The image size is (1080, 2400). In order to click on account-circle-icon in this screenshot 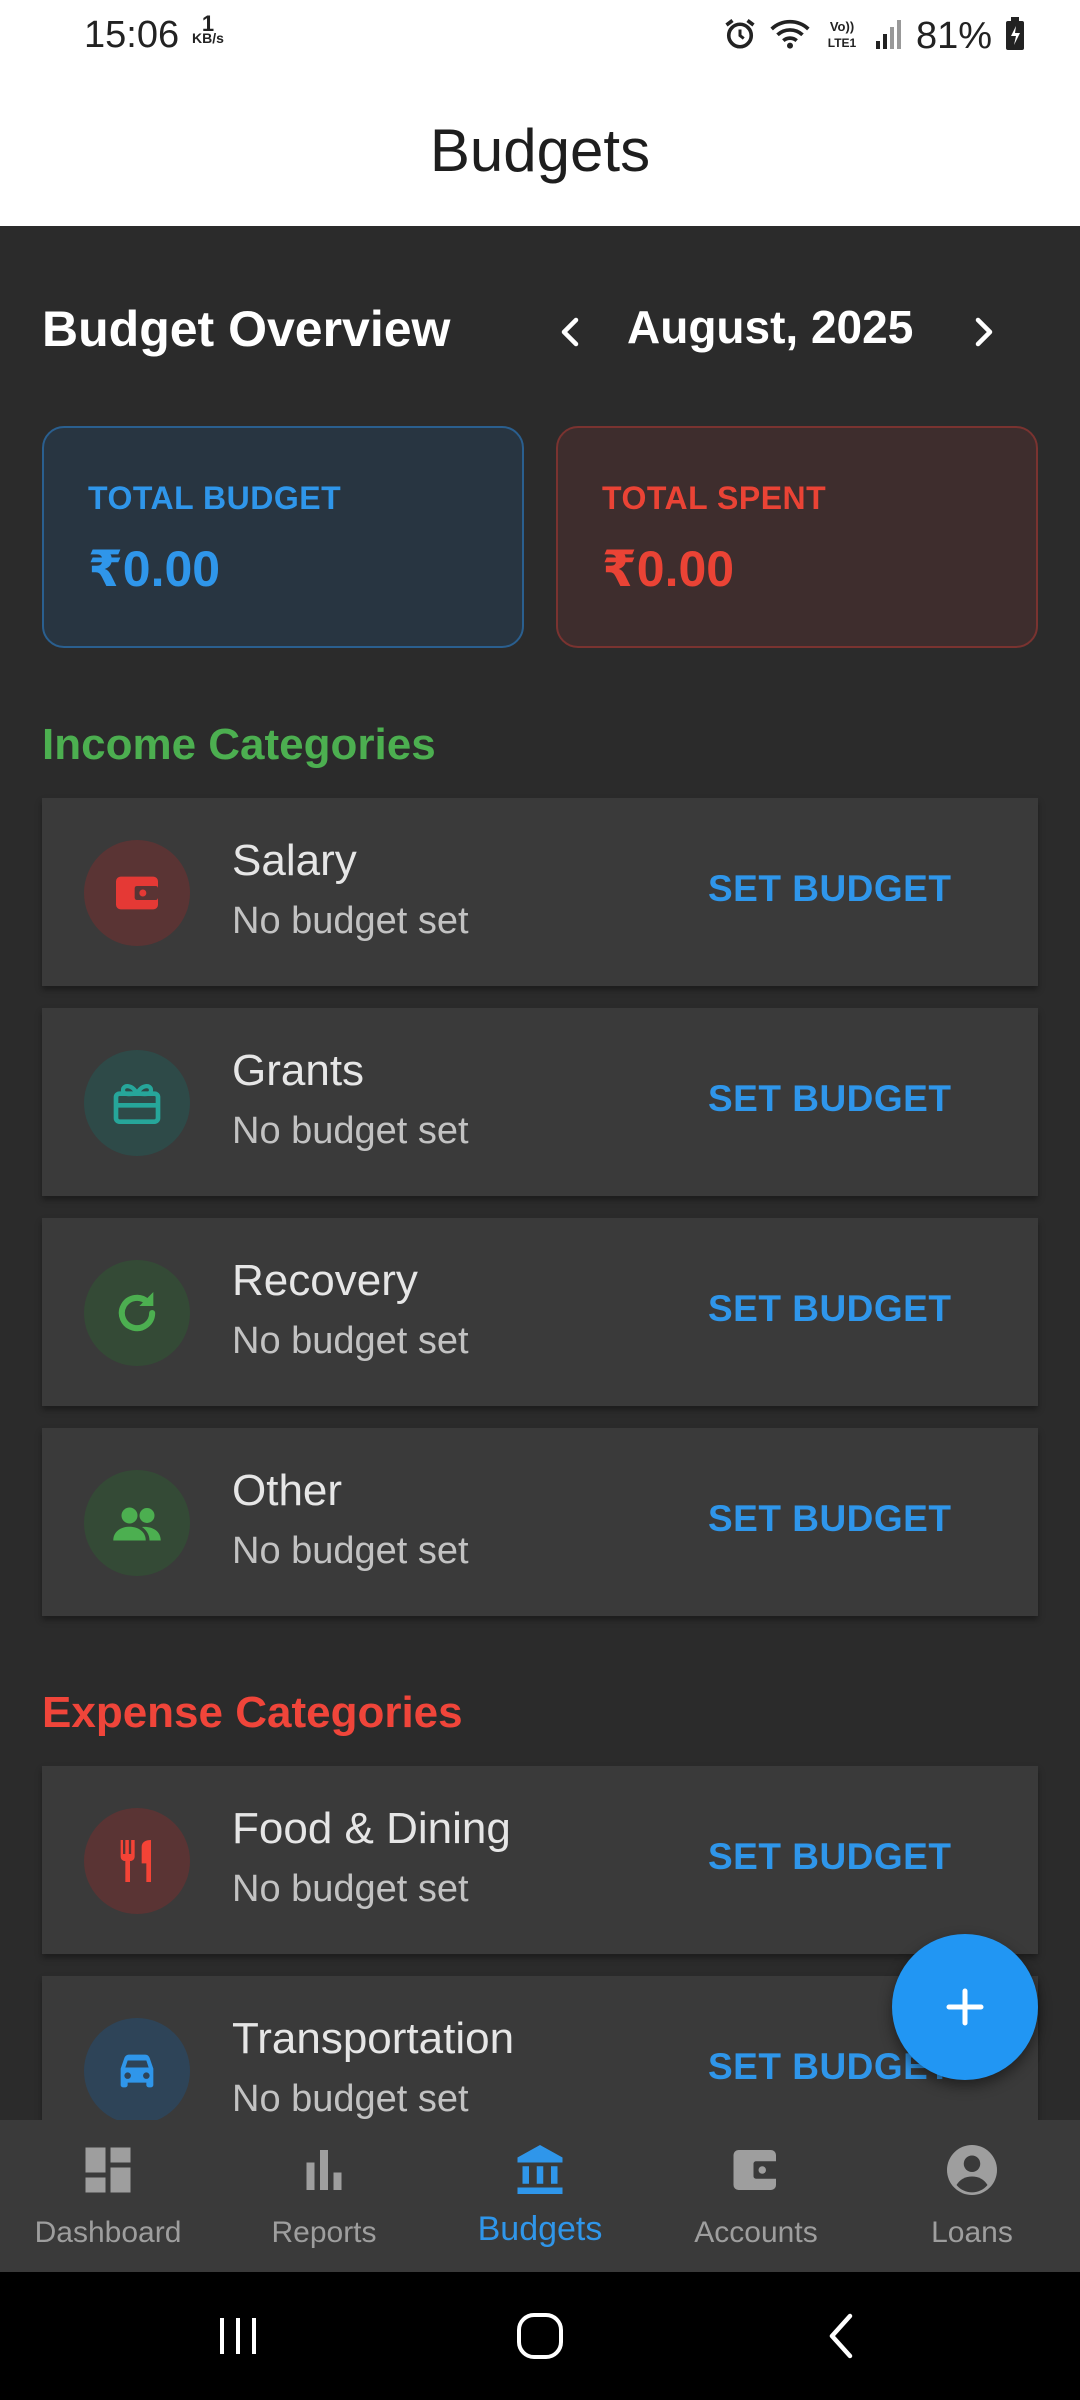, I will do `click(972, 2170)`.